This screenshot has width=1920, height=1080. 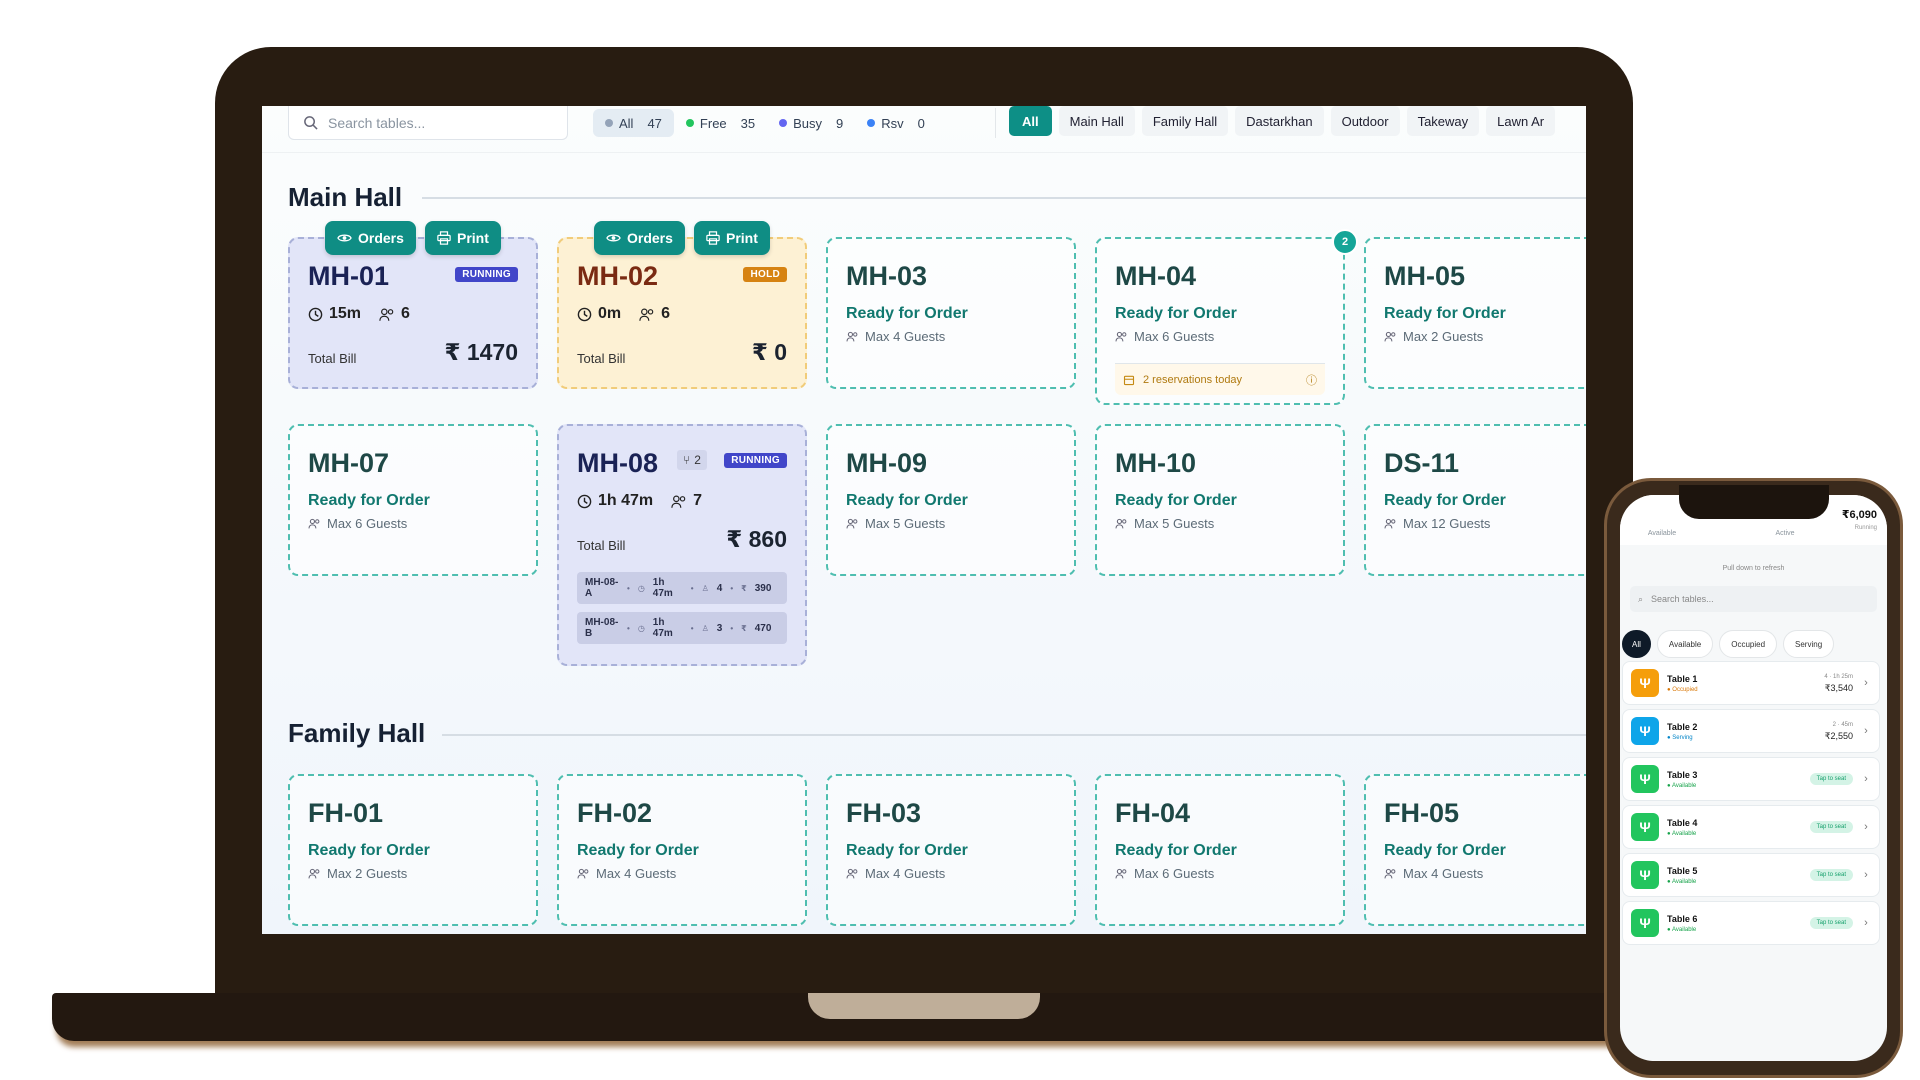 I want to click on table-card-ds-11: DS-11 Ready for Order Max 12 Guests, so click(x=1475, y=500).